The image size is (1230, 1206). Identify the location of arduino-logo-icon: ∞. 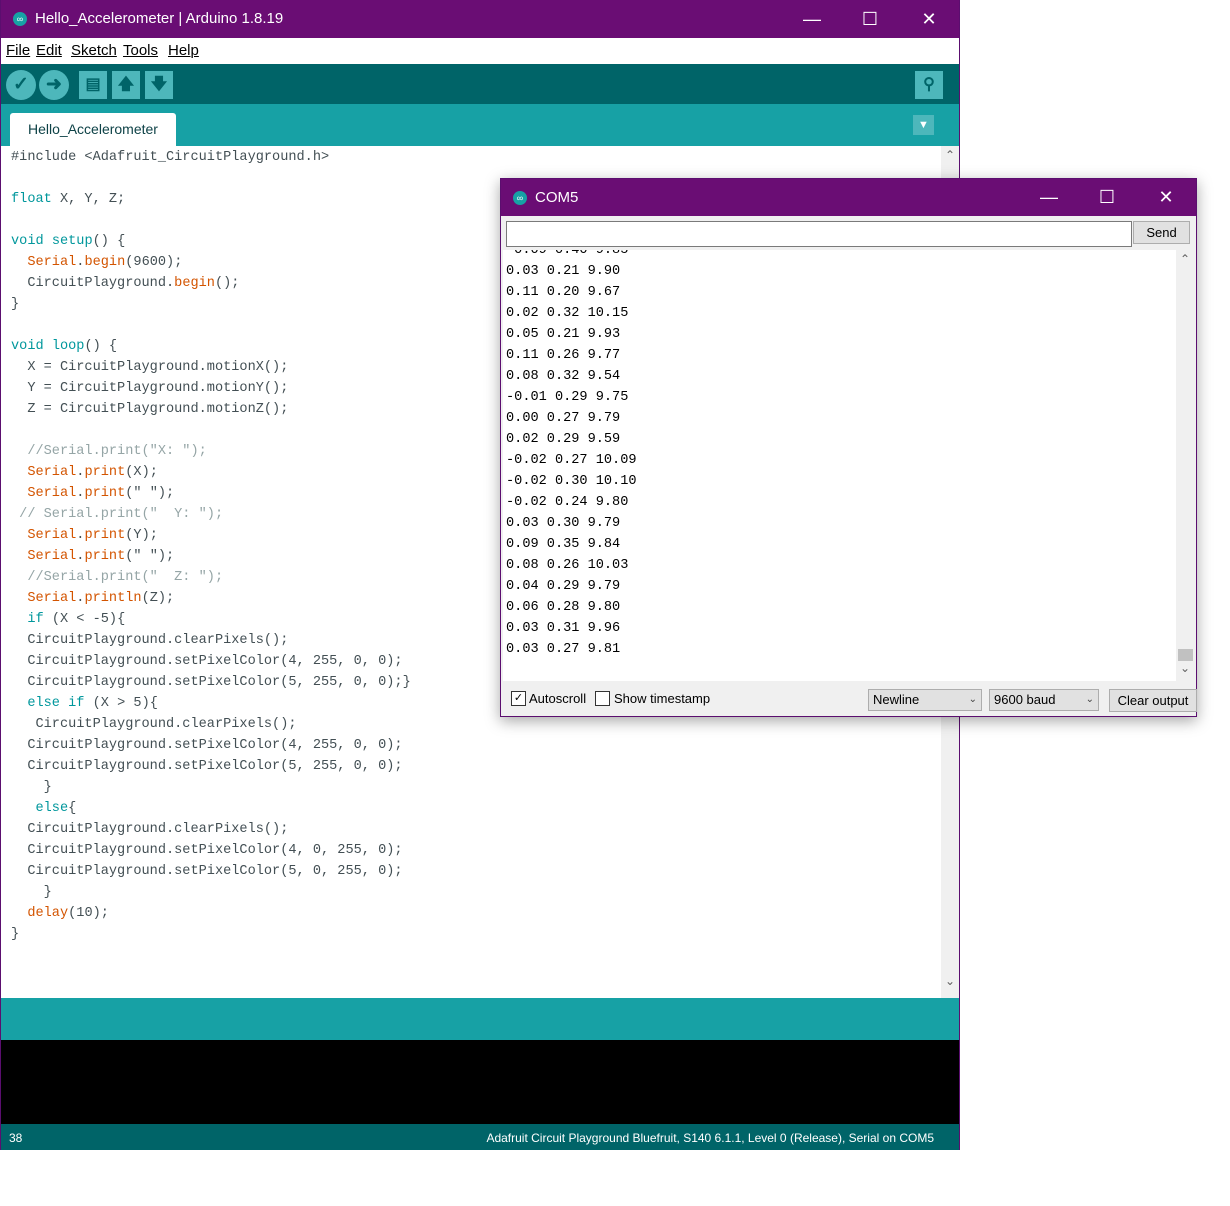
(520, 198).